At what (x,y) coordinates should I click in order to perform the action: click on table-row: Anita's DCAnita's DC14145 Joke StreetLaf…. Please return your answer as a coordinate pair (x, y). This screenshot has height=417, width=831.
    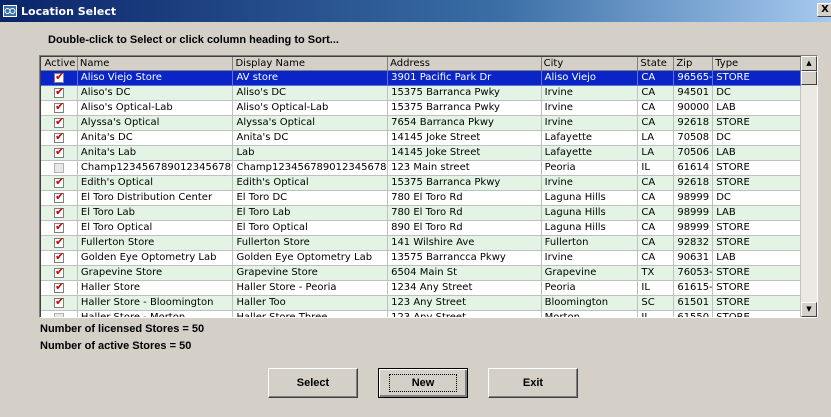
    Looking at the image, I should click on (421, 138).